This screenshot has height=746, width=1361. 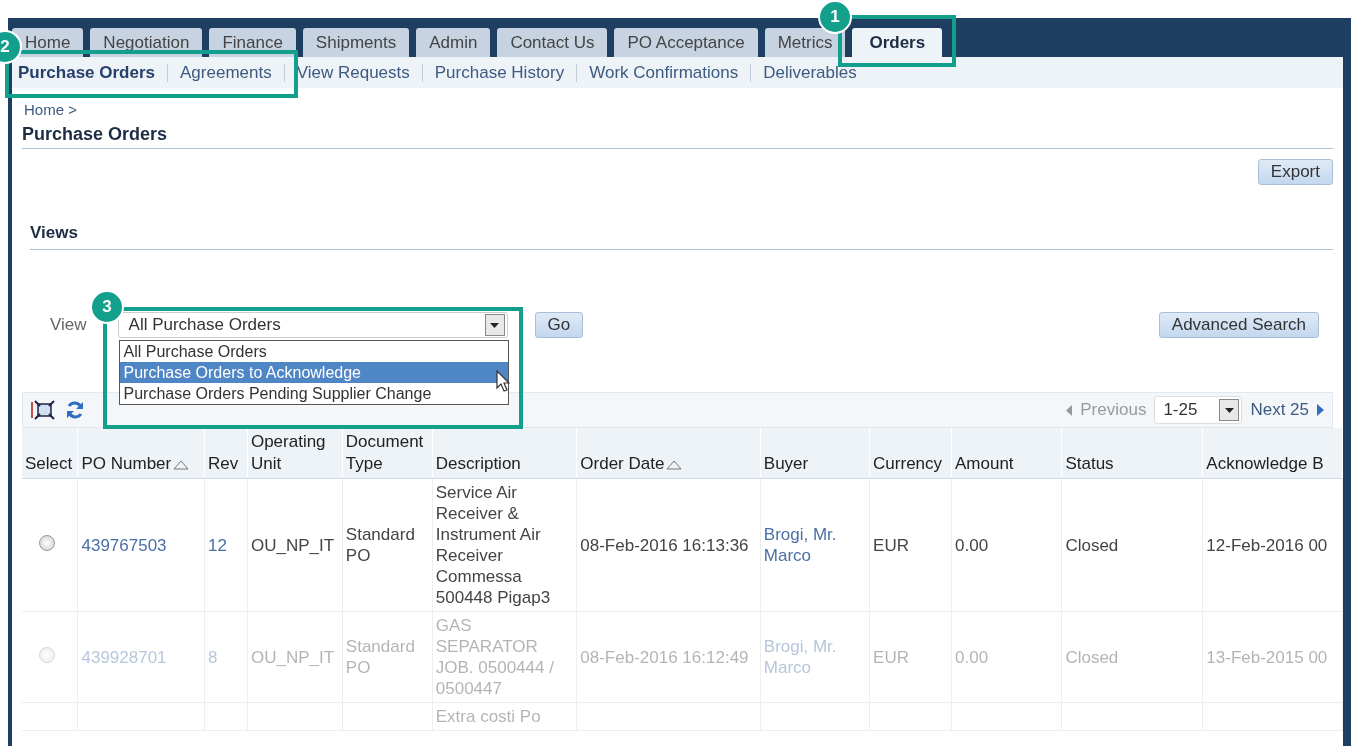 What do you see at coordinates (1279, 410) in the screenshot?
I see `next-link: Next 25` at bounding box center [1279, 410].